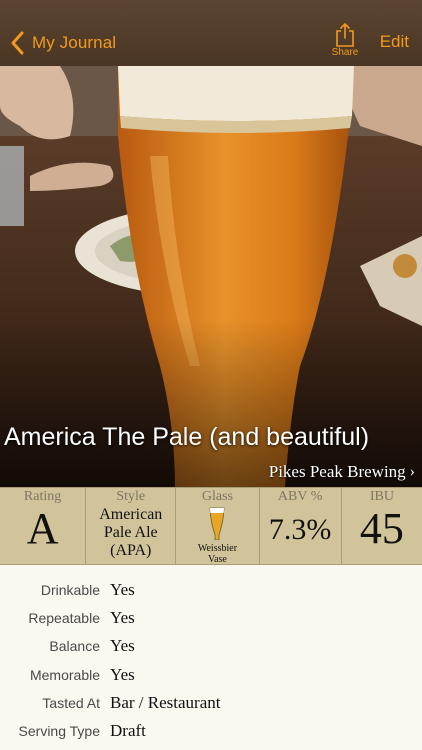 This screenshot has width=422, height=750. I want to click on glass-stat: Glass Weissbier Vase, so click(218, 526).